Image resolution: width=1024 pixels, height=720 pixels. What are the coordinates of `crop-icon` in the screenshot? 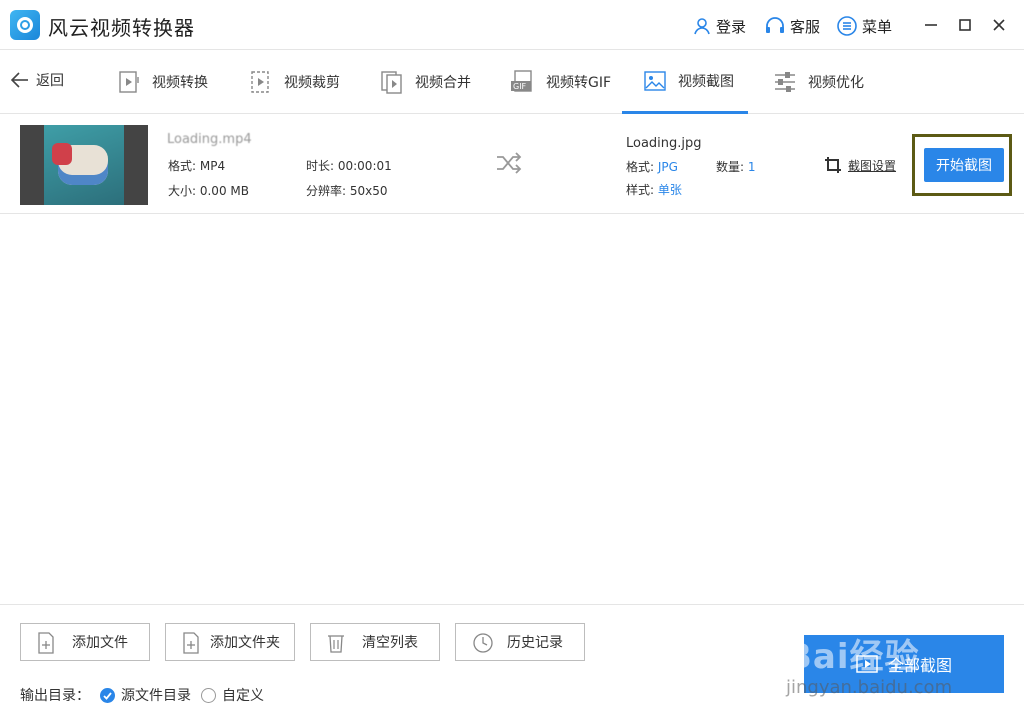 It's located at (833, 165).